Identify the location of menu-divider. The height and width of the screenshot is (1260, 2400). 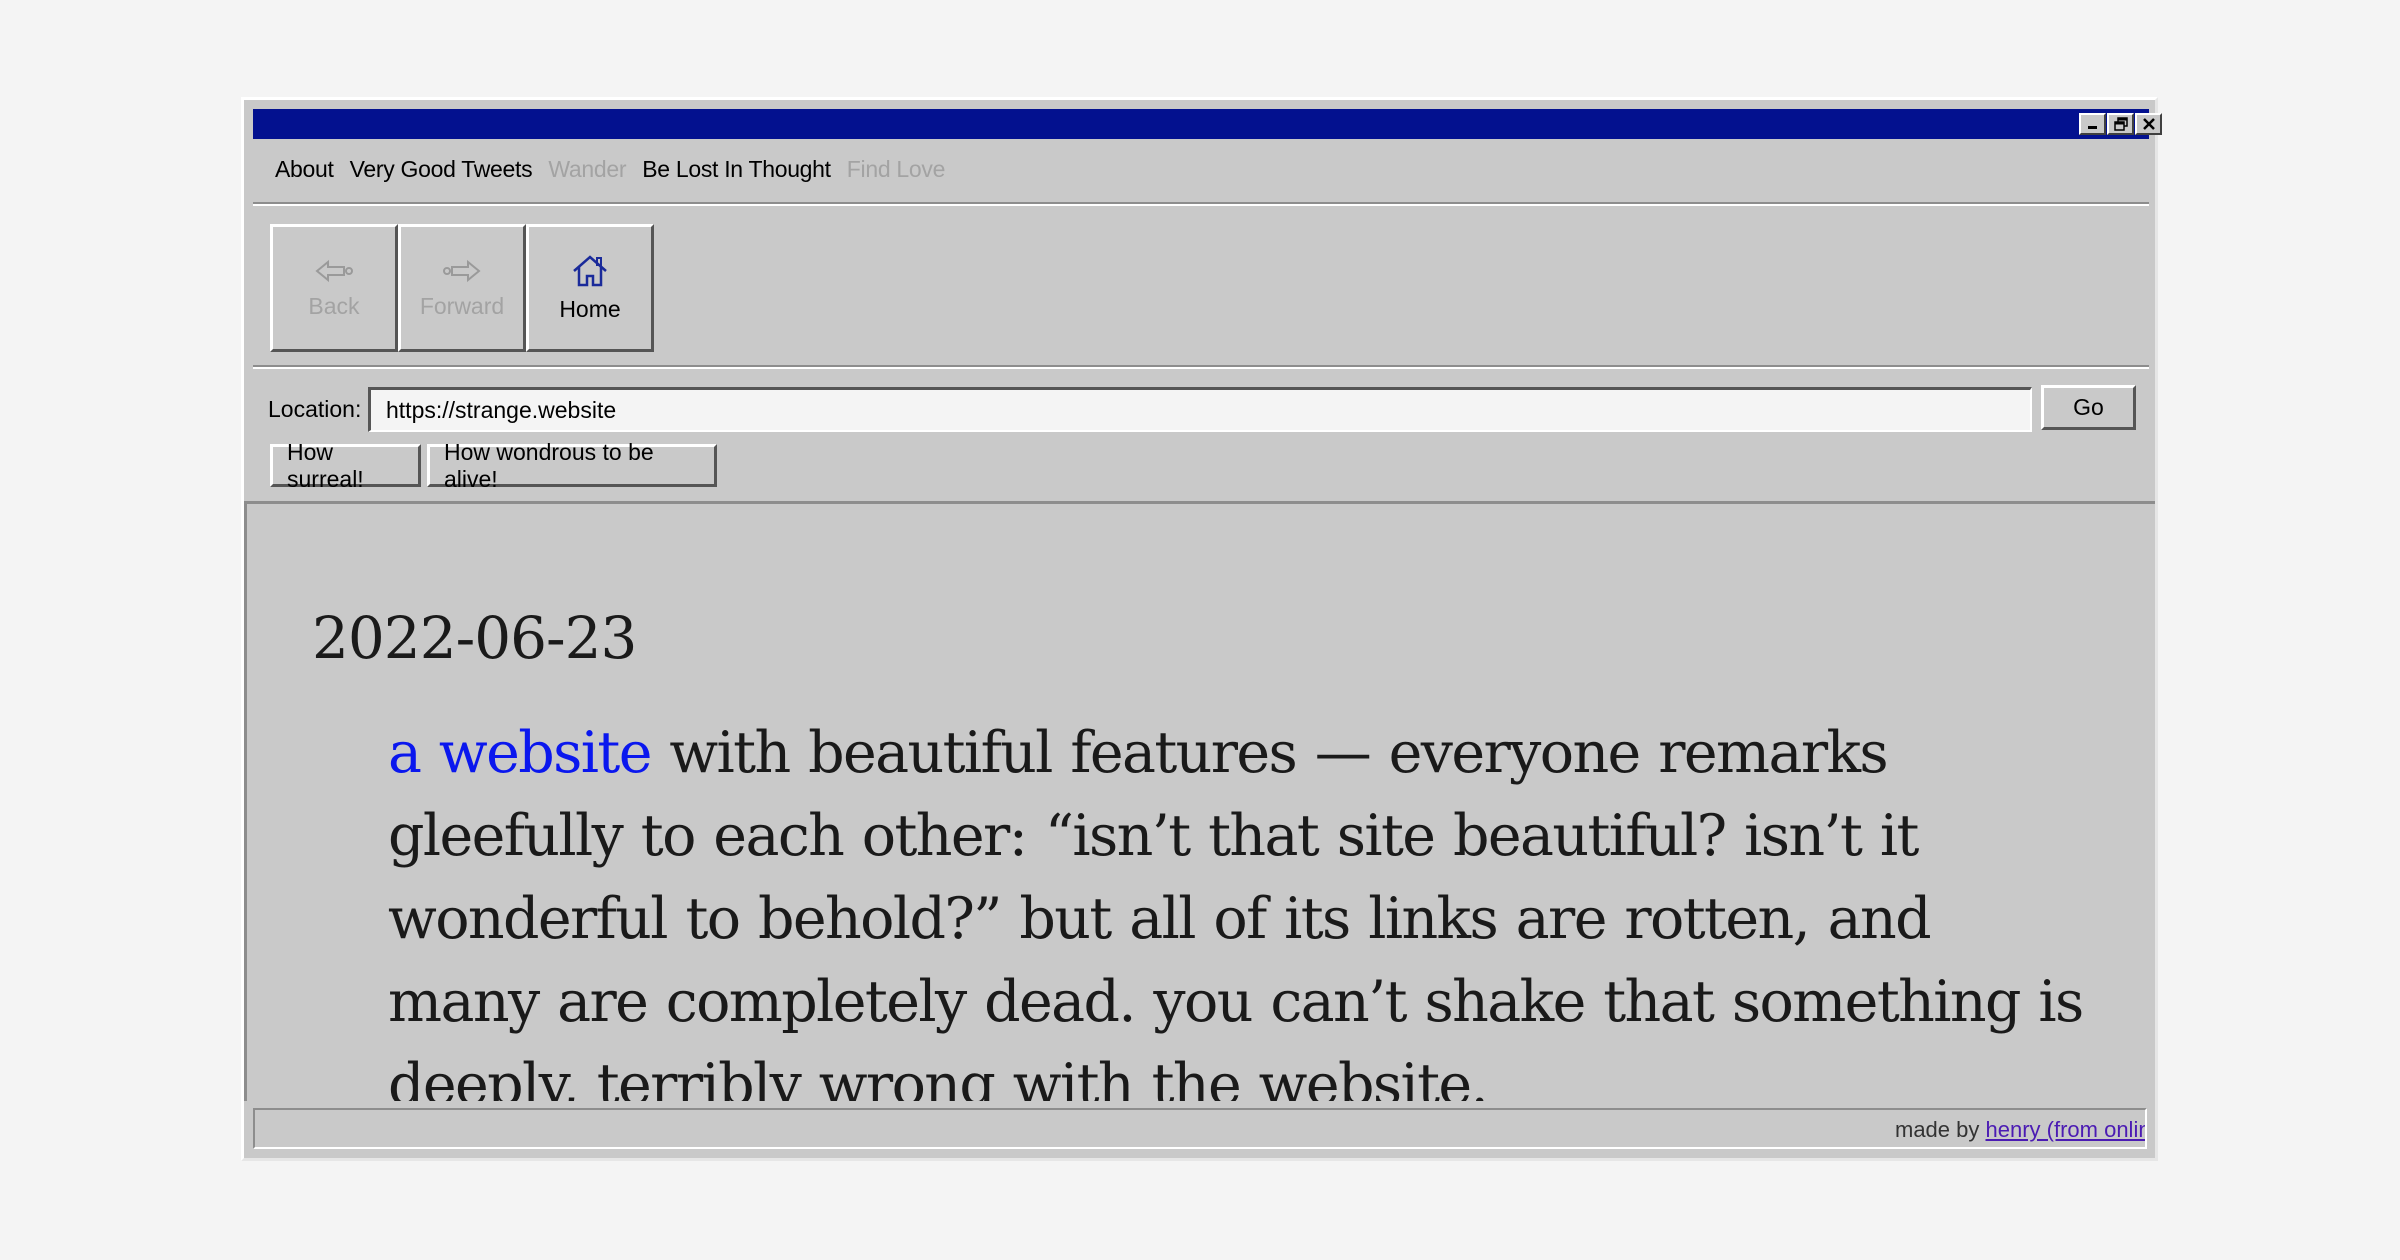
(1201, 204).